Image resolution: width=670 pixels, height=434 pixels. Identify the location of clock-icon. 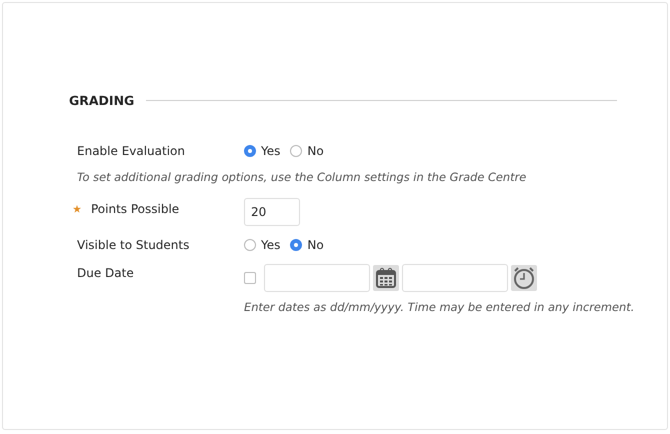
(524, 278).